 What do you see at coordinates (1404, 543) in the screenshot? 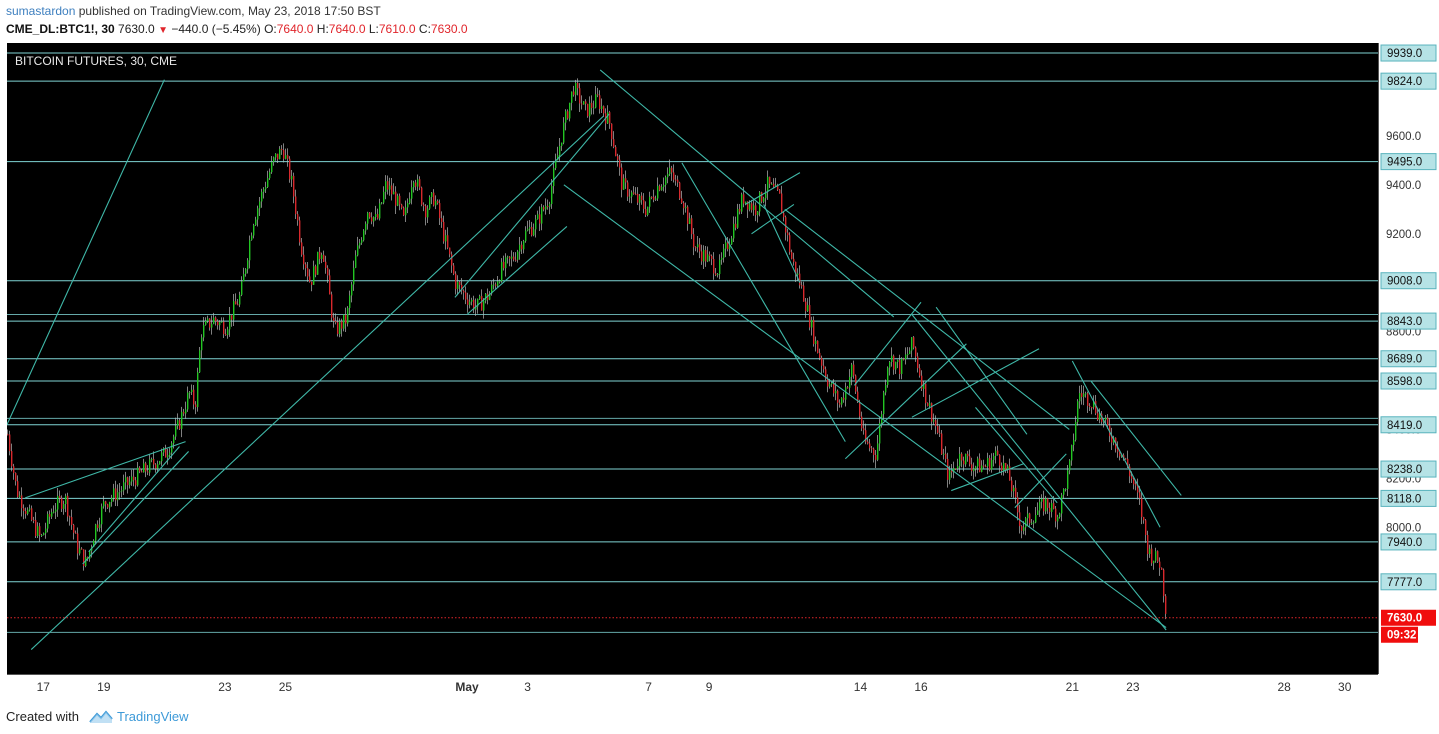
I see `level-label: 7940.0` at bounding box center [1404, 543].